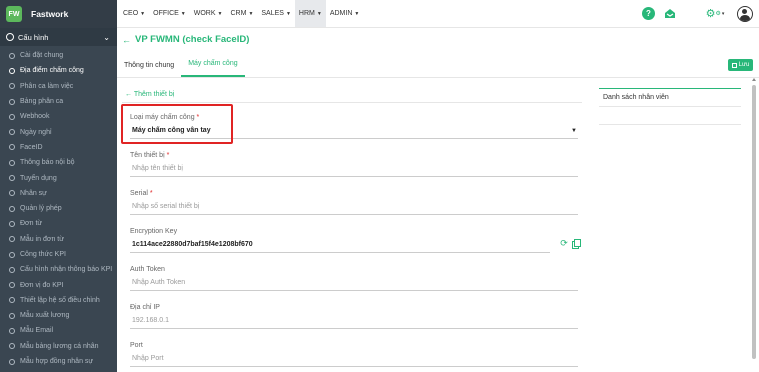  Describe the element at coordinates (149, 64) in the screenshot. I see `tab: Thông tin chung` at that location.